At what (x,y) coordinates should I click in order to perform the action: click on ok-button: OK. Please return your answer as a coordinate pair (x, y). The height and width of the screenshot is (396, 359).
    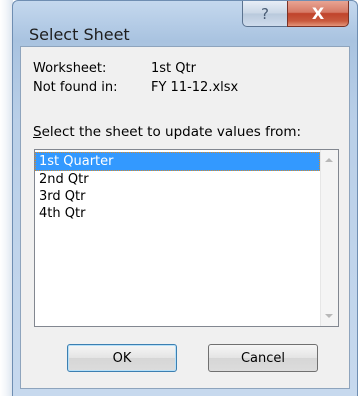
    Looking at the image, I should click on (122, 358).